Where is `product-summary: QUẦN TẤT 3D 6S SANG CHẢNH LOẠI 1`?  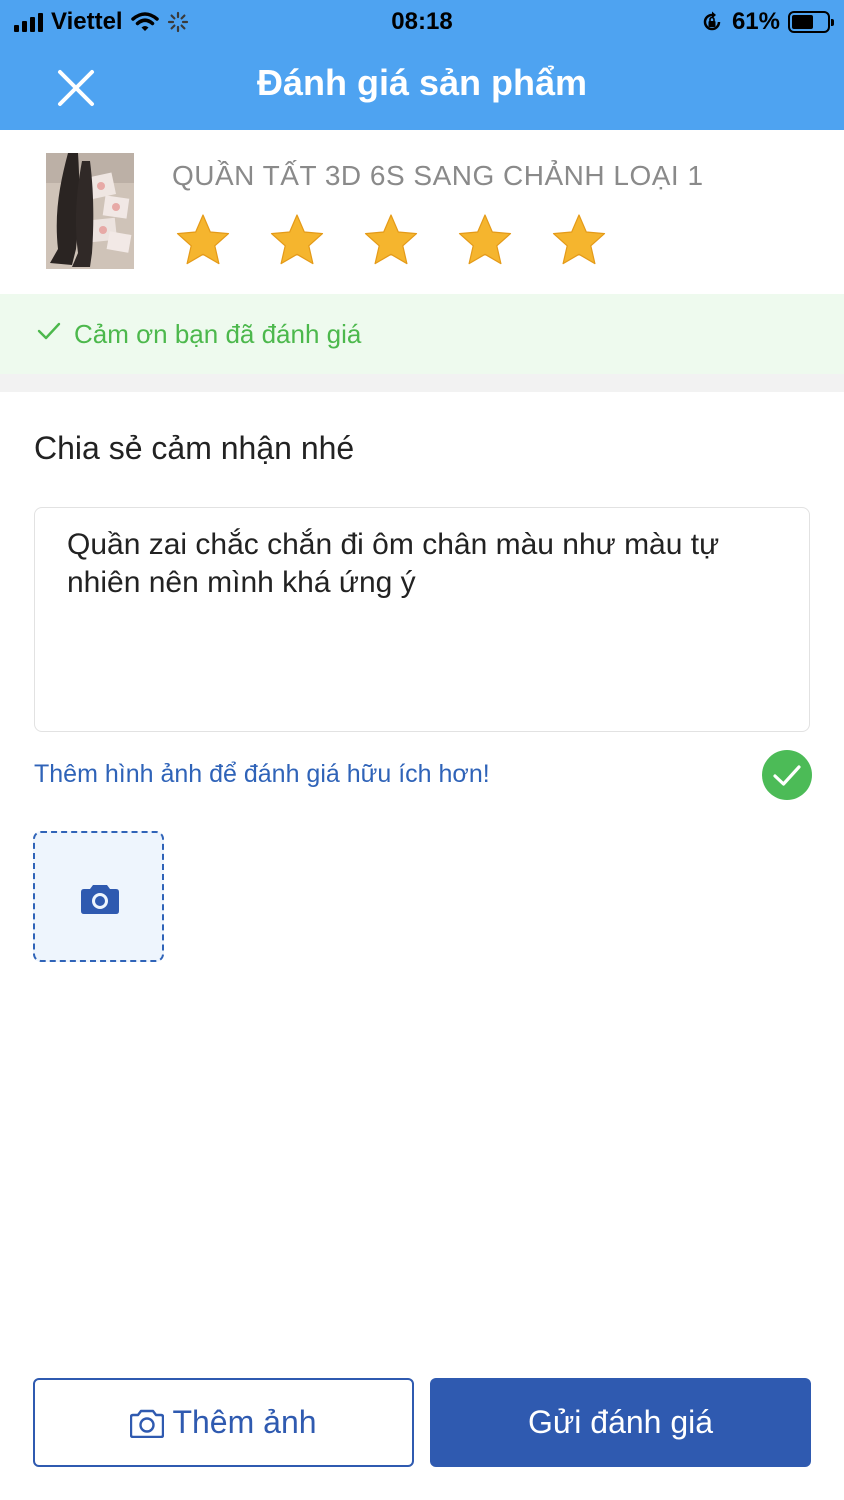
product-summary: QUẦN TẤT 3D 6S SANG CHẢNH LOẠI 1 is located at coordinates (422, 212).